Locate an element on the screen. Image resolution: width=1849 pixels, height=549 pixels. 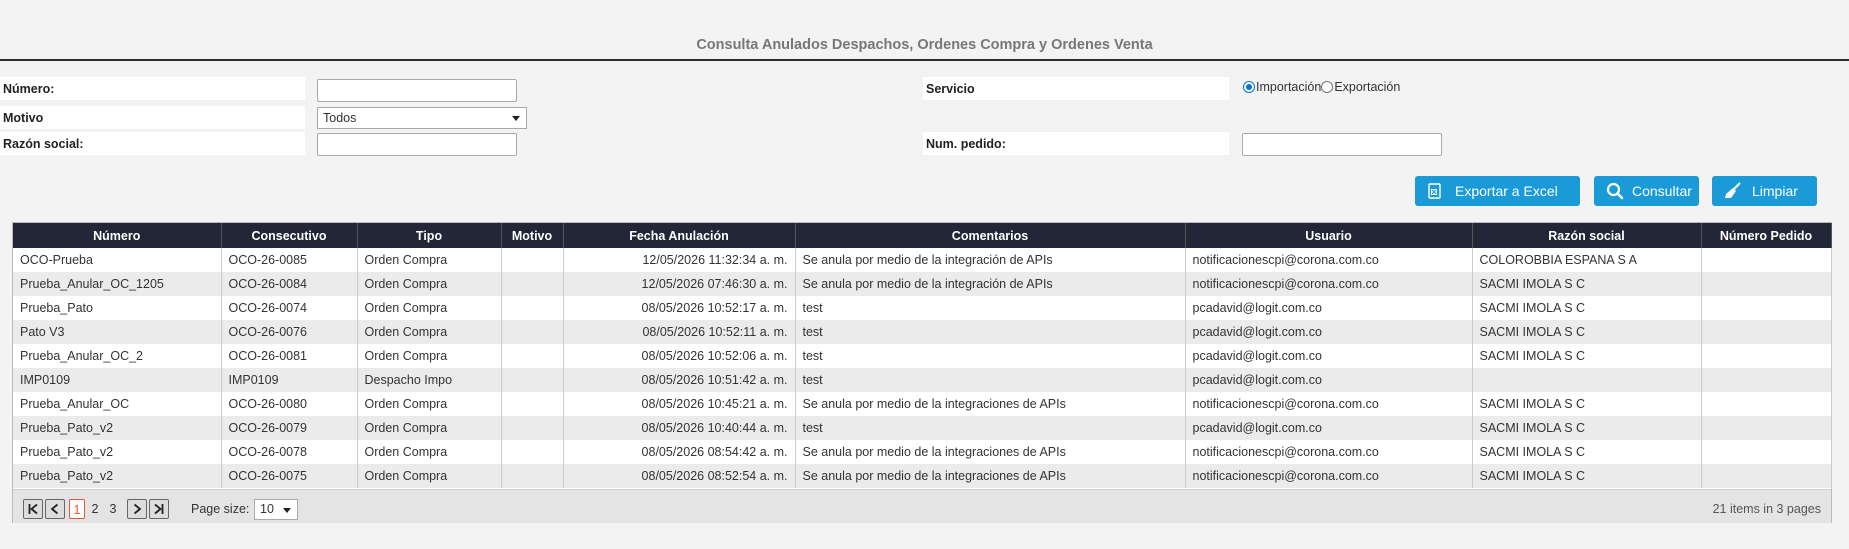
column-header: Motivo is located at coordinates (532, 235).